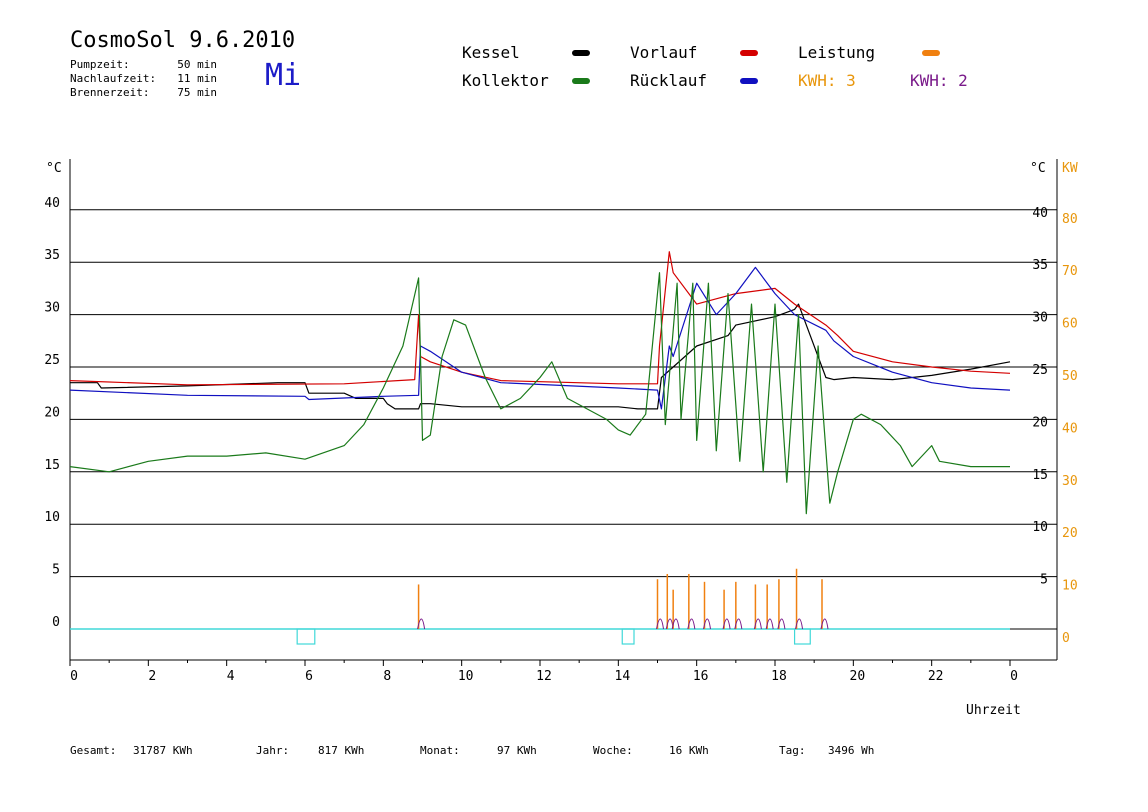  I want to click on y-kw-axis-label: KW, so click(1070, 168).